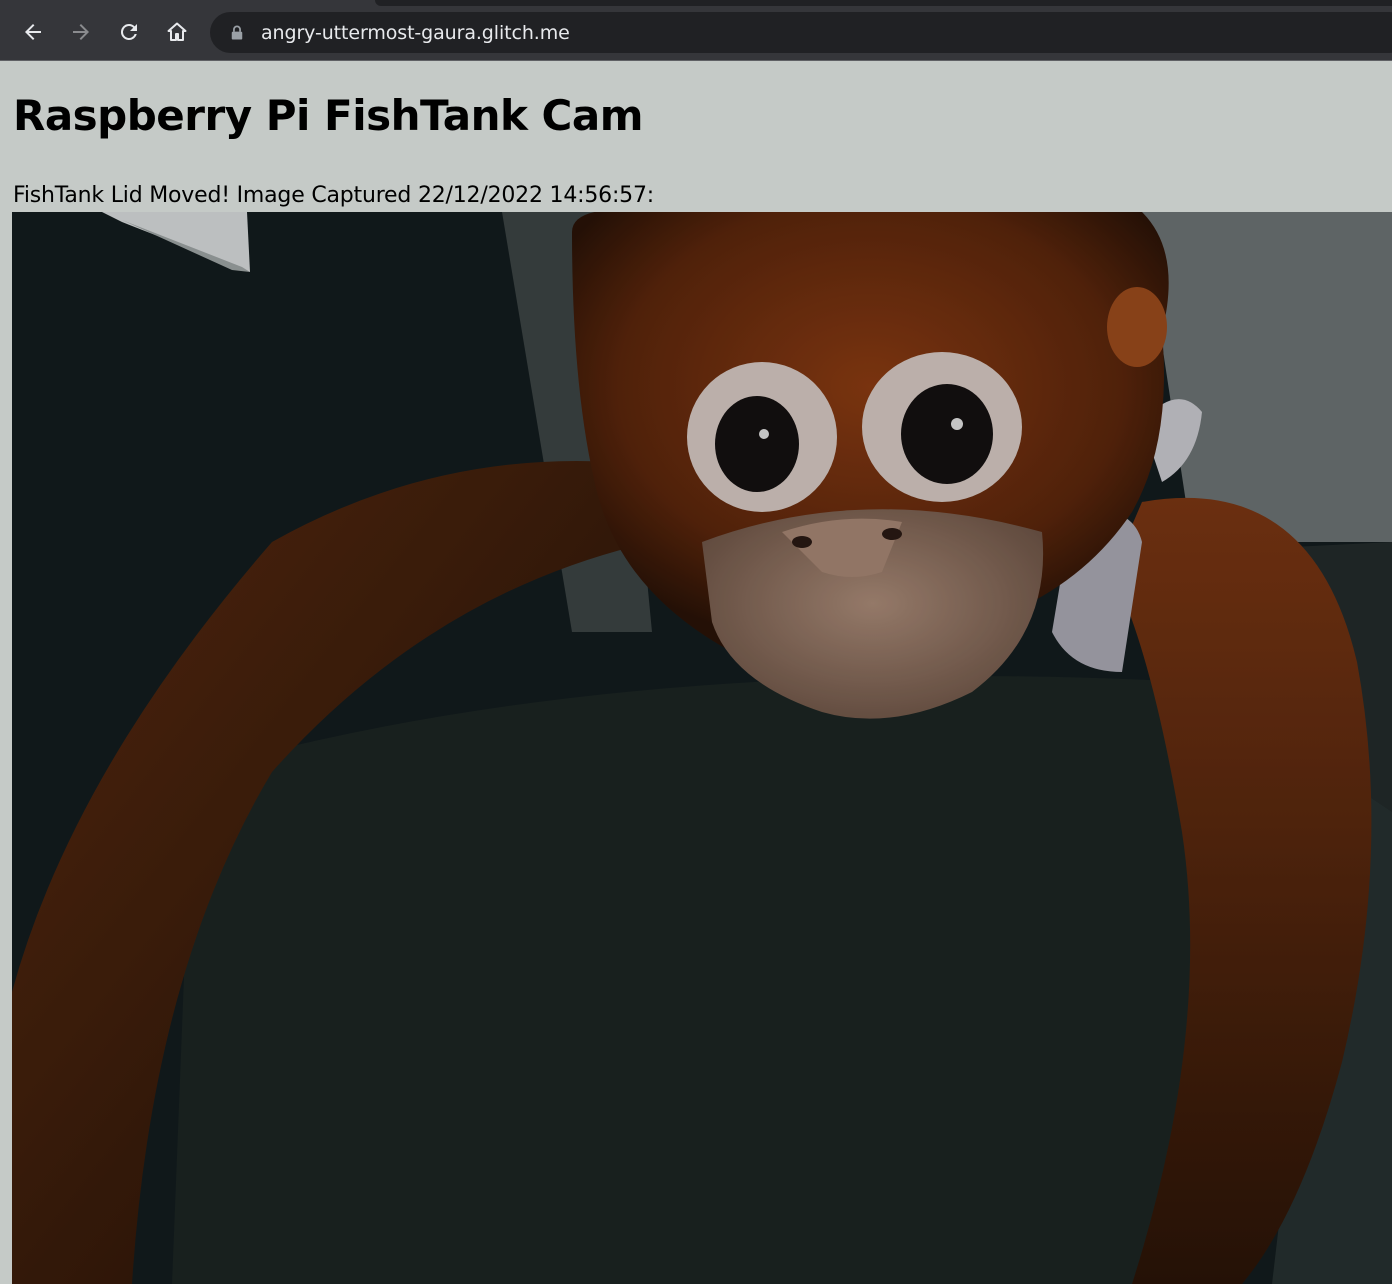 The width and height of the screenshot is (1392, 1284). I want to click on arrow-left-icon, so click(33, 32).